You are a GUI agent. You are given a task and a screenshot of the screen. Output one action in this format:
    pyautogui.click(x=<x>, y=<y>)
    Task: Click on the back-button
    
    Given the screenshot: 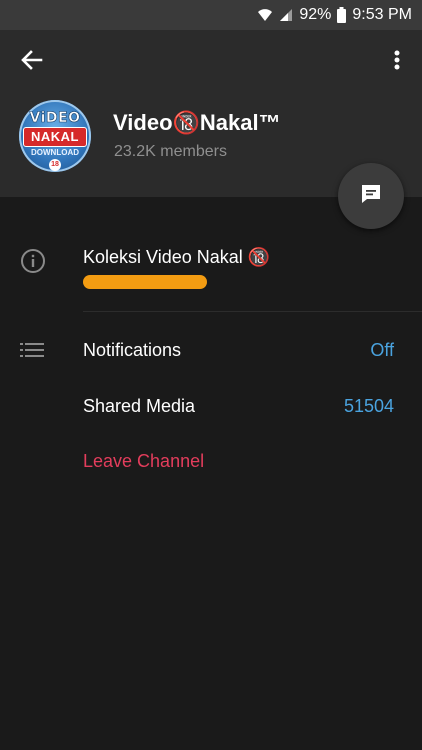 What is the action you would take?
    pyautogui.click(x=32, y=62)
    